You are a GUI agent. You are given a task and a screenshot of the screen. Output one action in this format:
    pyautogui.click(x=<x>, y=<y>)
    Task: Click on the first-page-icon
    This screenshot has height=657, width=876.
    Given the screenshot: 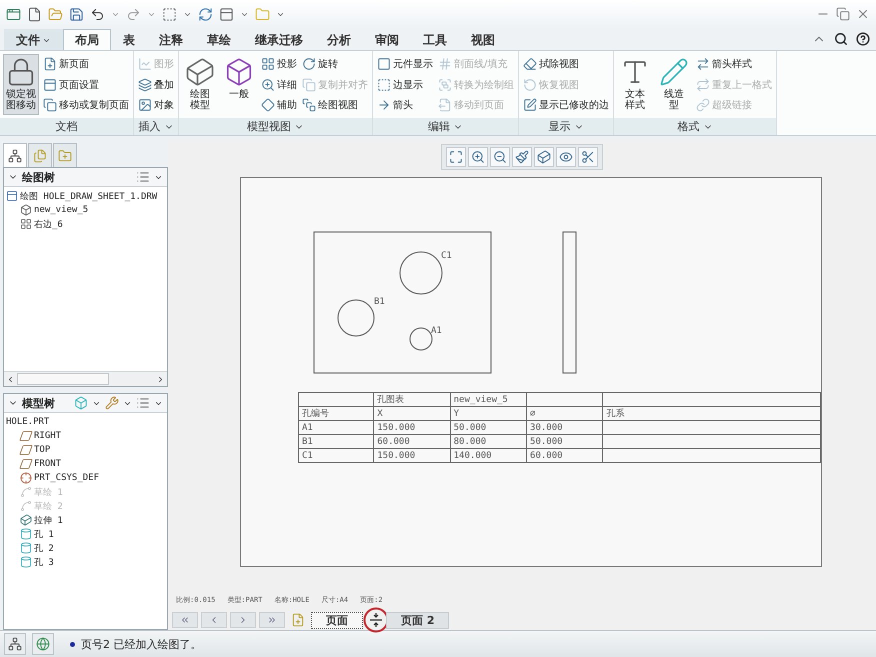 What is the action you would take?
    pyautogui.click(x=185, y=620)
    